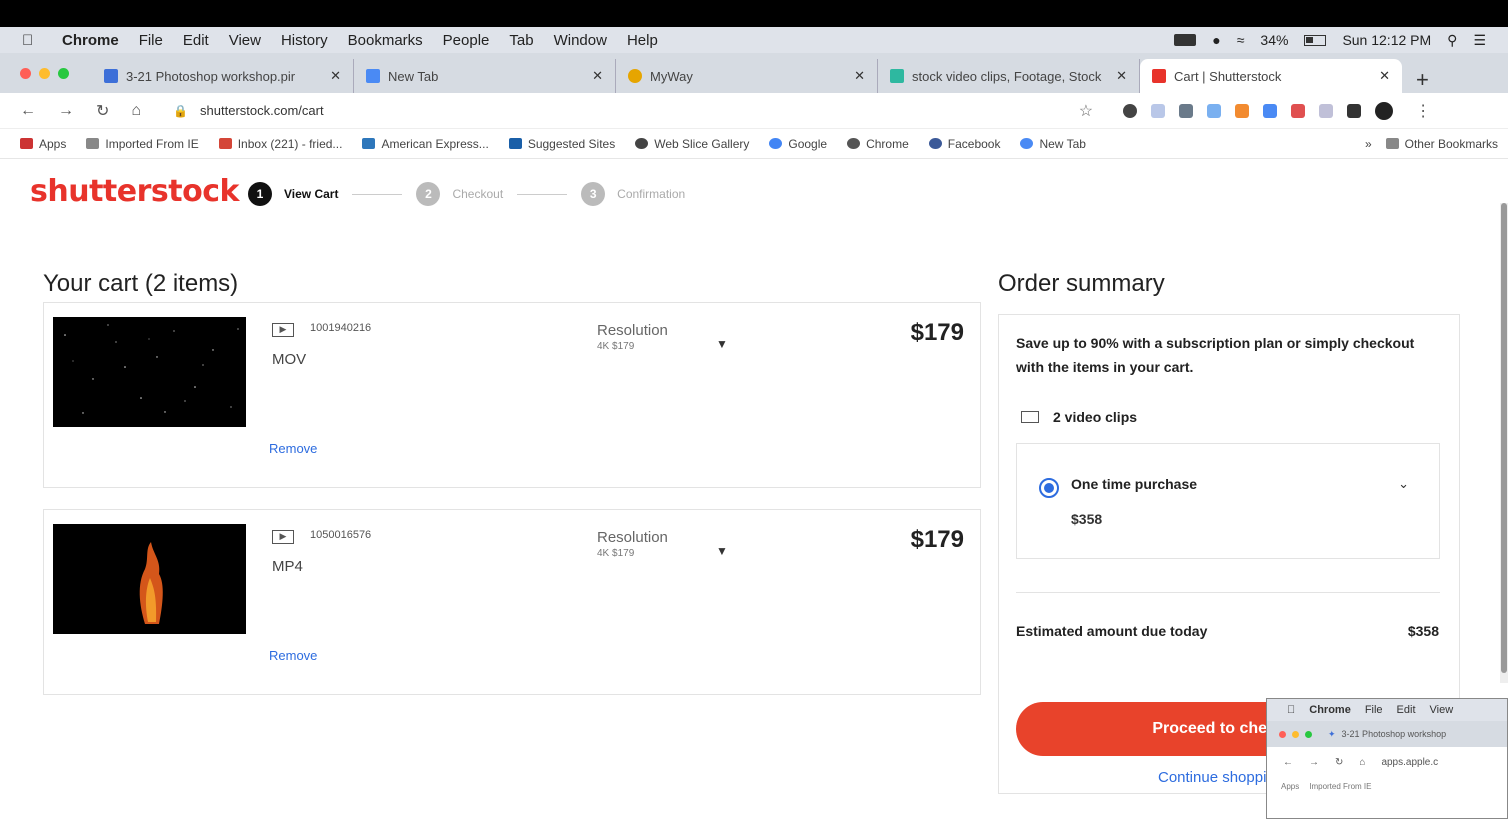 This screenshot has width=1508, height=819. What do you see at coordinates (1274, 40) in the screenshot?
I see `battery-percent: 34%` at bounding box center [1274, 40].